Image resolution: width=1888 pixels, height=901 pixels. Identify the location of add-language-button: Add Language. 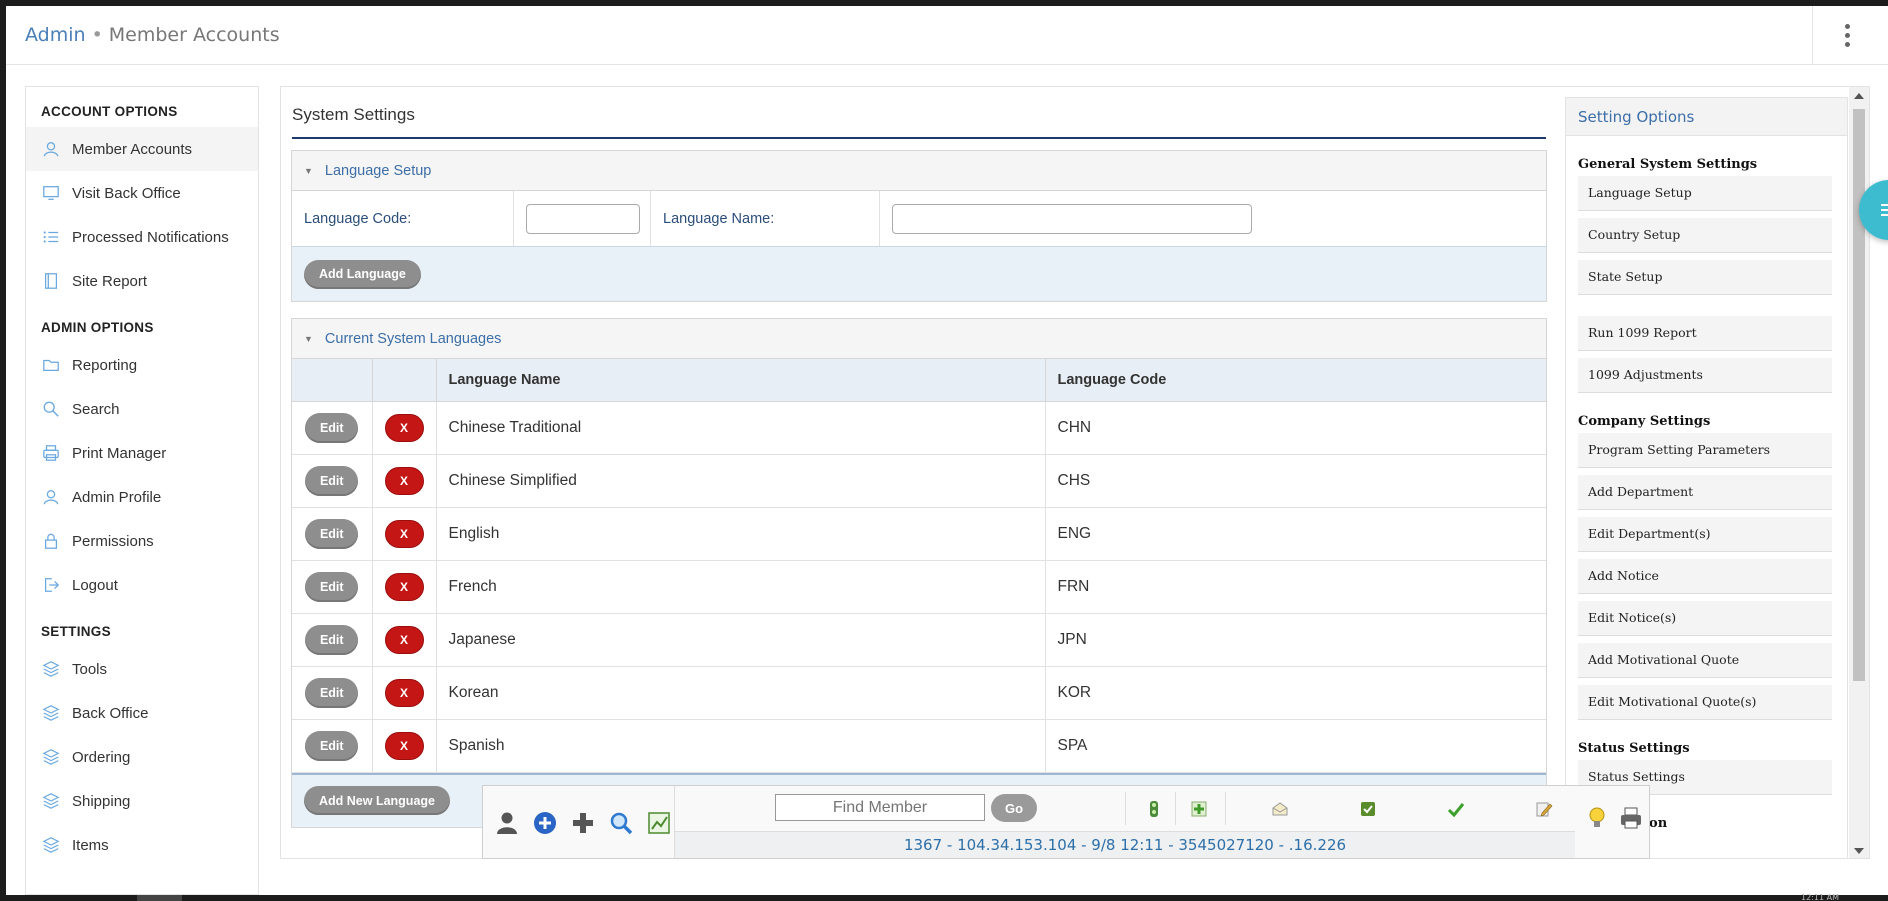
(362, 274).